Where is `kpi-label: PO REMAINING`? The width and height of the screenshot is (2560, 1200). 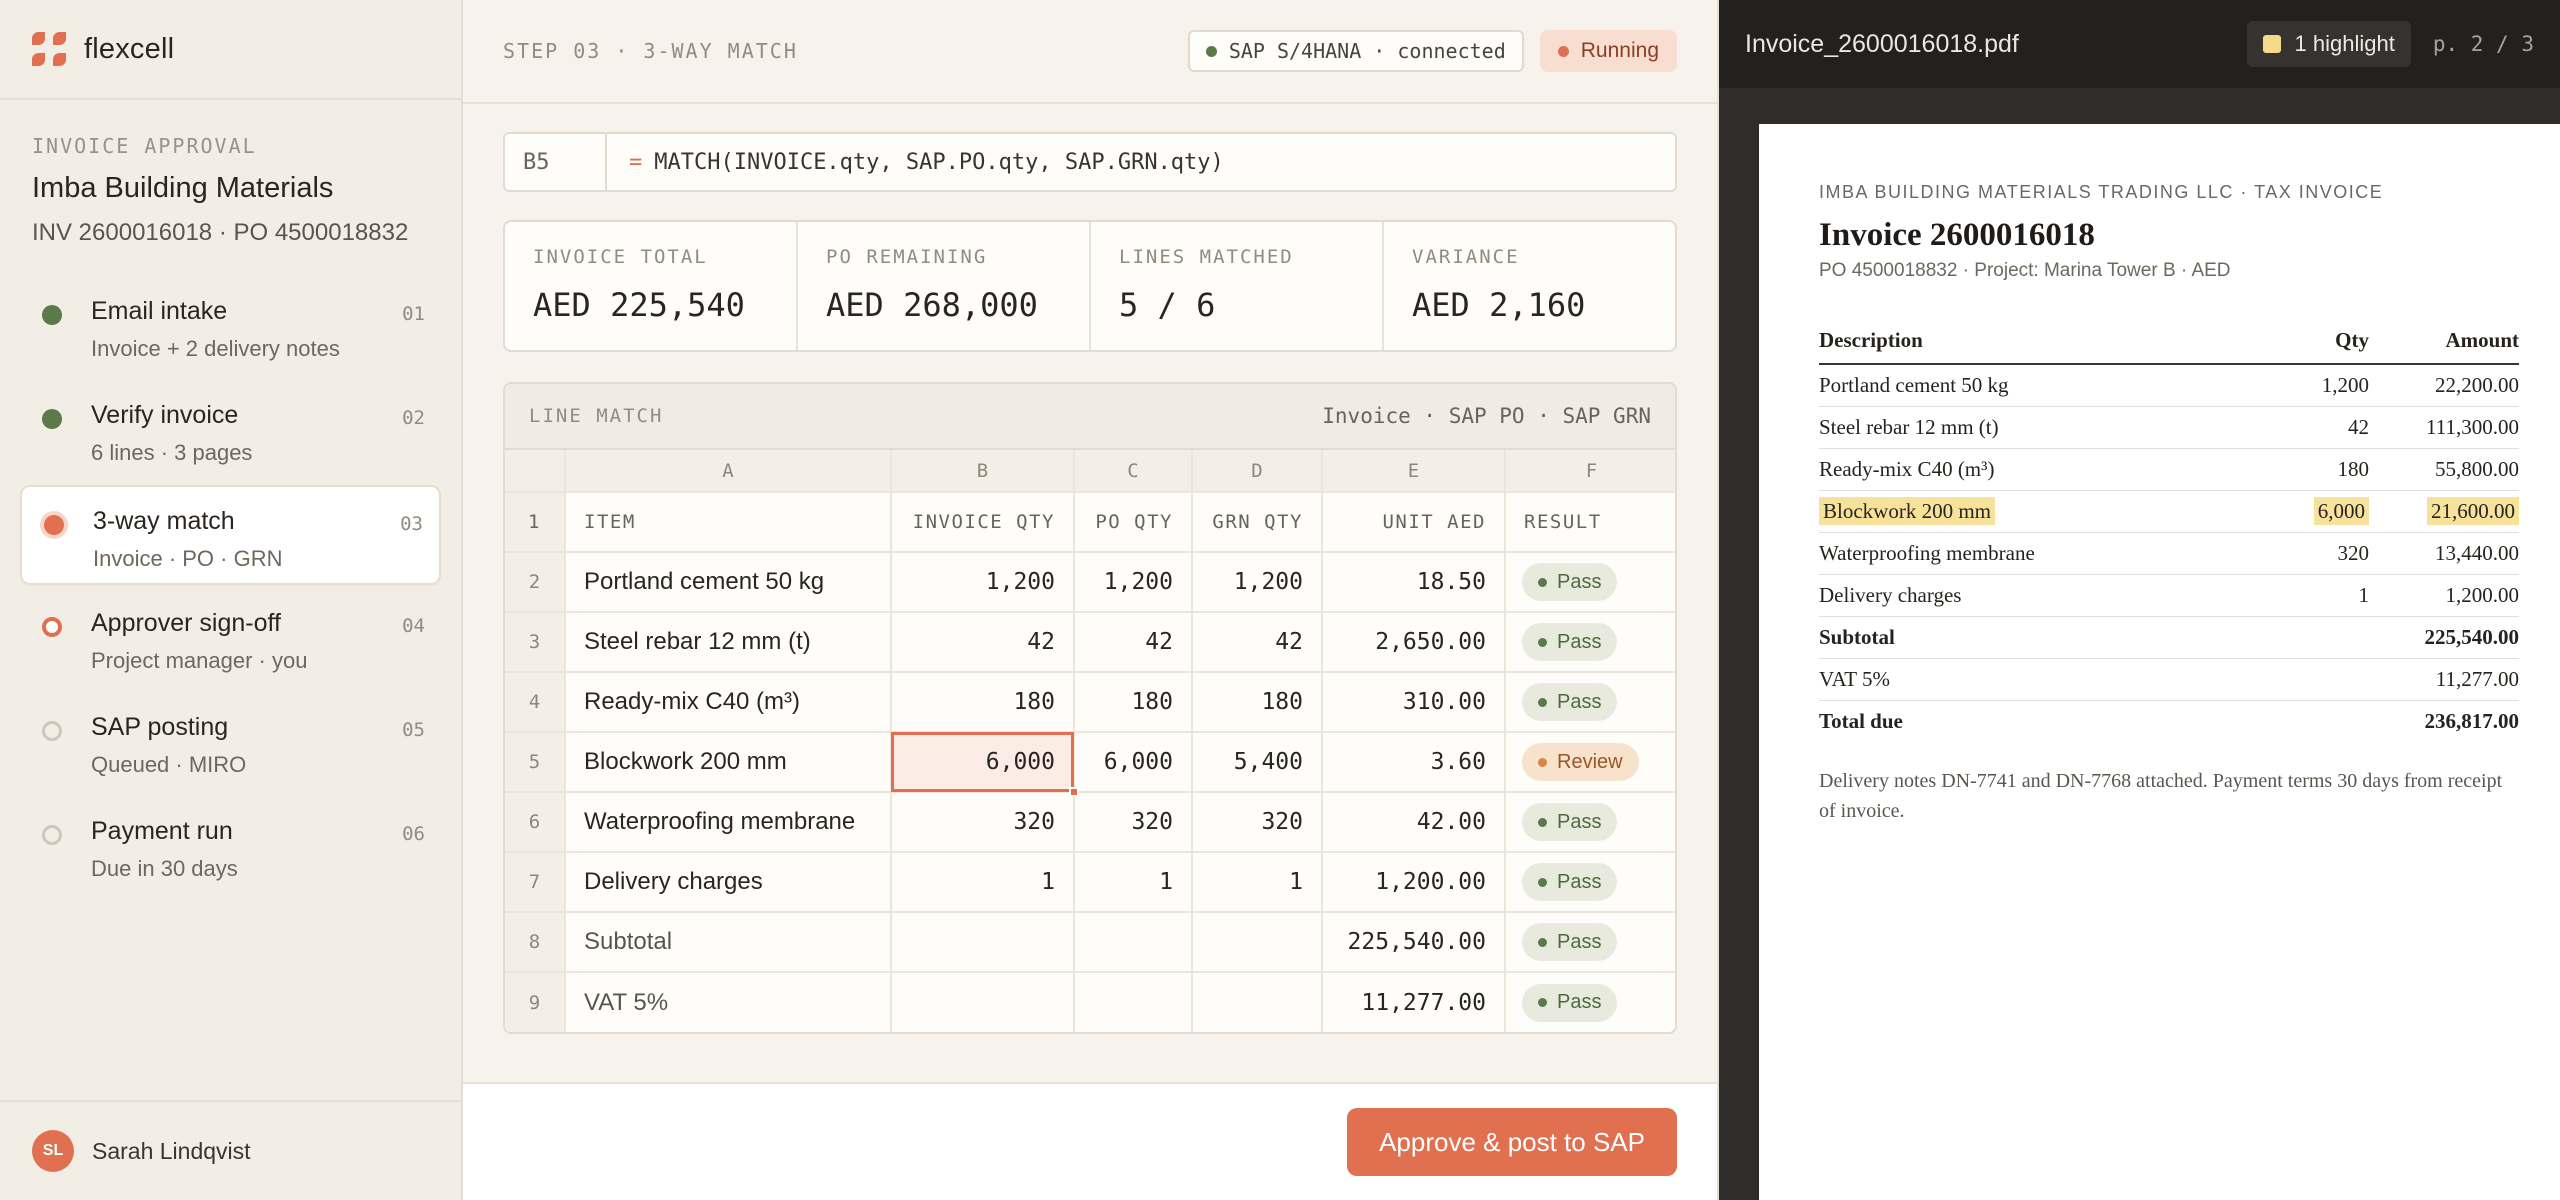
kpi-label: PO REMAINING is located at coordinates (907, 257).